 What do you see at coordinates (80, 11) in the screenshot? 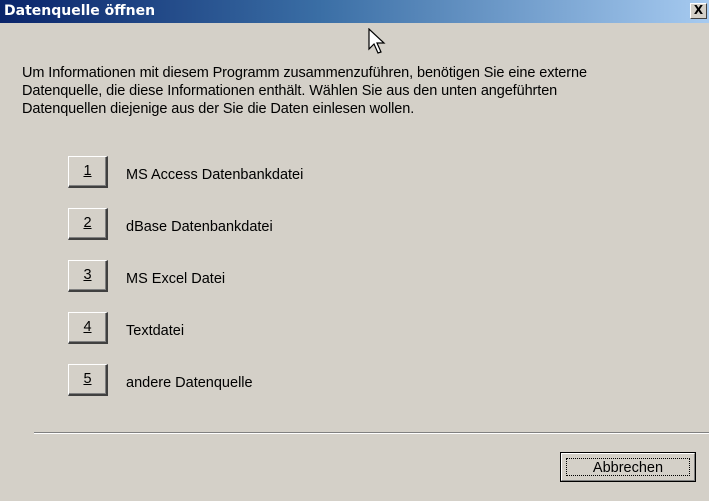
I see `dialog-title: Datenquelle öffnen` at bounding box center [80, 11].